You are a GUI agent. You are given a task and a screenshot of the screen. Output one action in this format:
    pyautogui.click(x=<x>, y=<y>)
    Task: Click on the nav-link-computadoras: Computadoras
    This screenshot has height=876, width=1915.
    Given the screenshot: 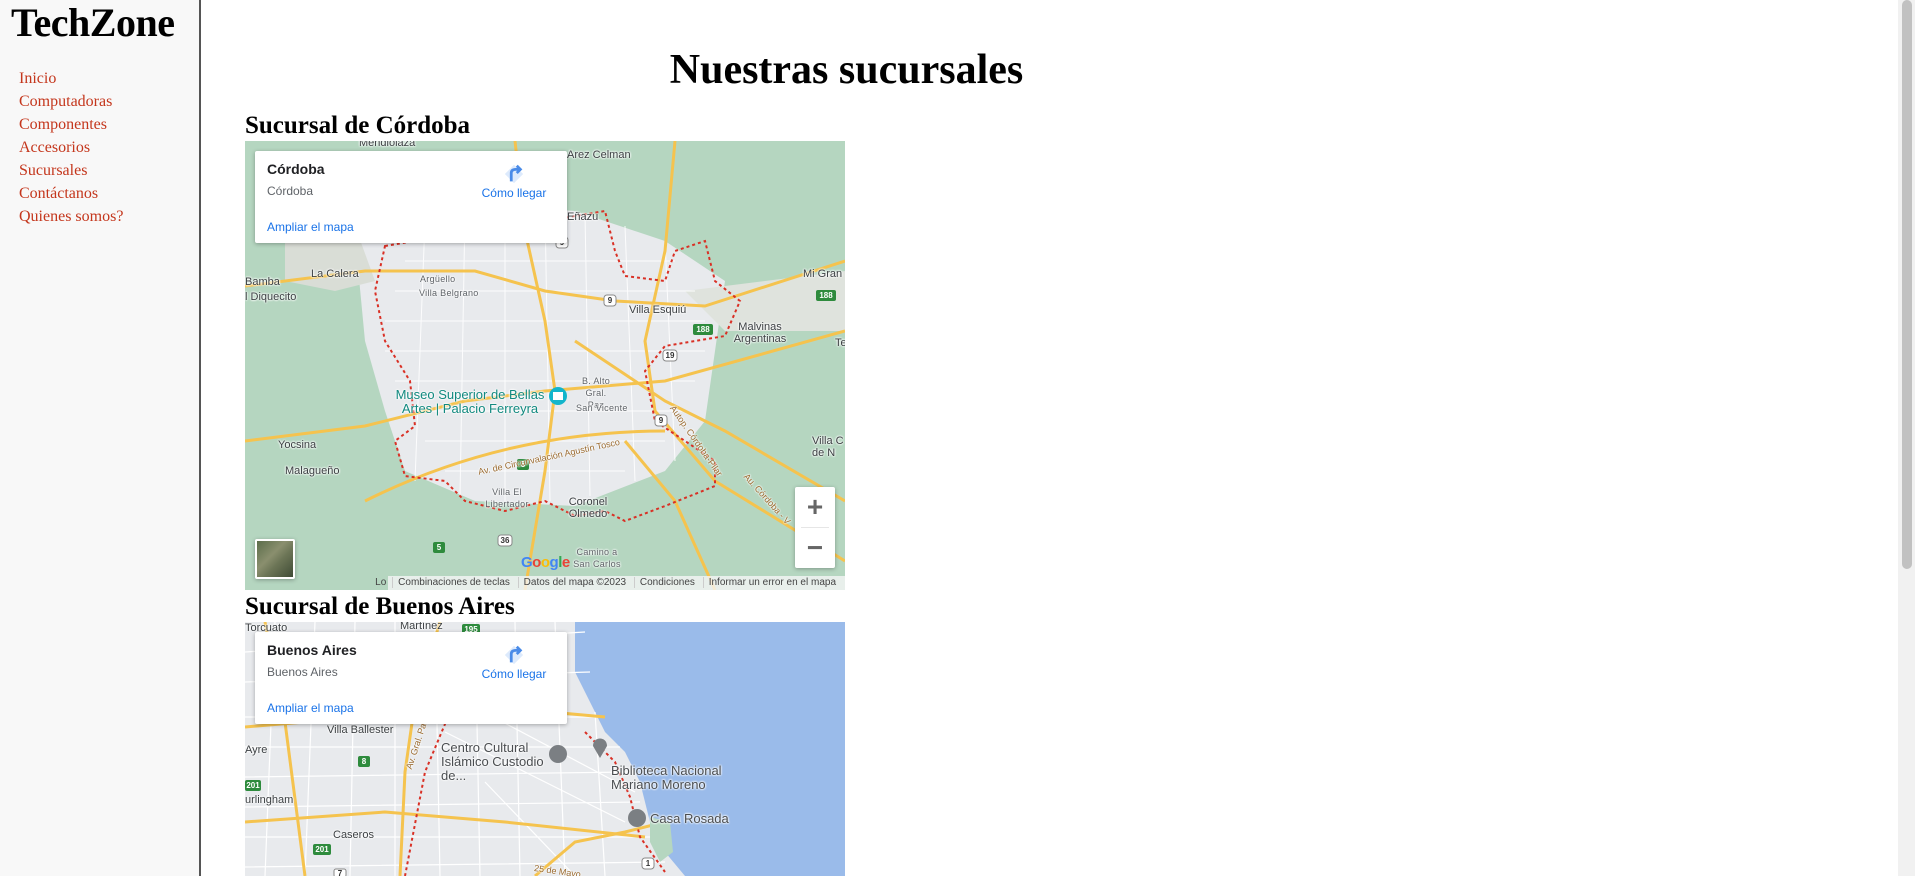 What is the action you would take?
    pyautogui.click(x=65, y=101)
    